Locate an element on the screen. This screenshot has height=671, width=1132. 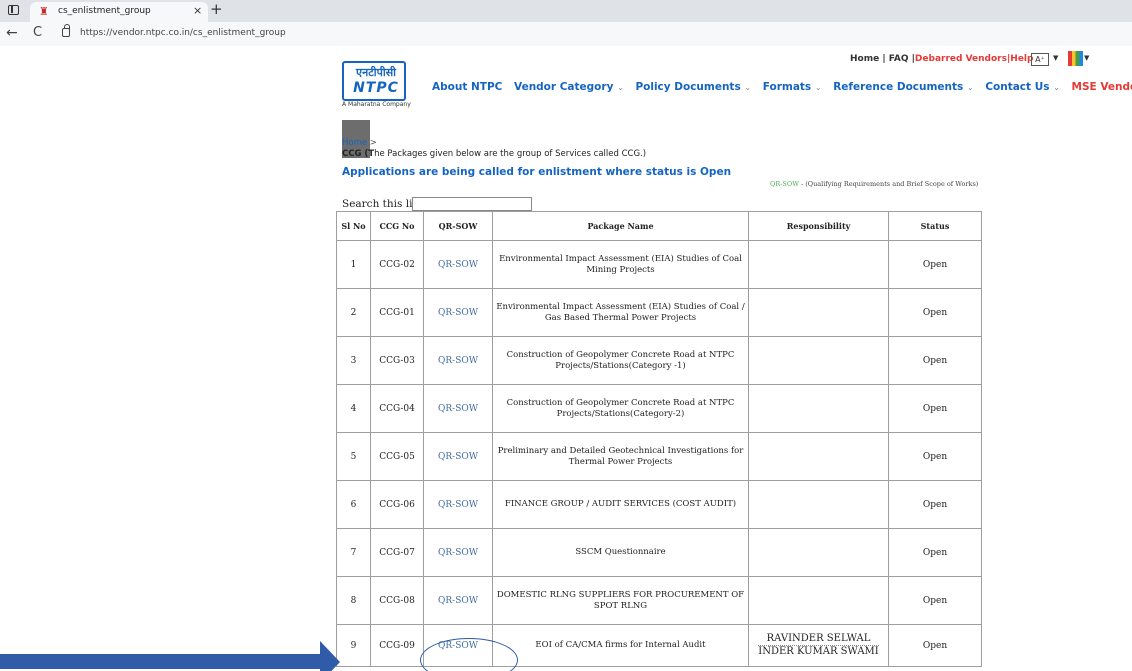
breadcrumb: Home > is located at coordinates (359, 143).